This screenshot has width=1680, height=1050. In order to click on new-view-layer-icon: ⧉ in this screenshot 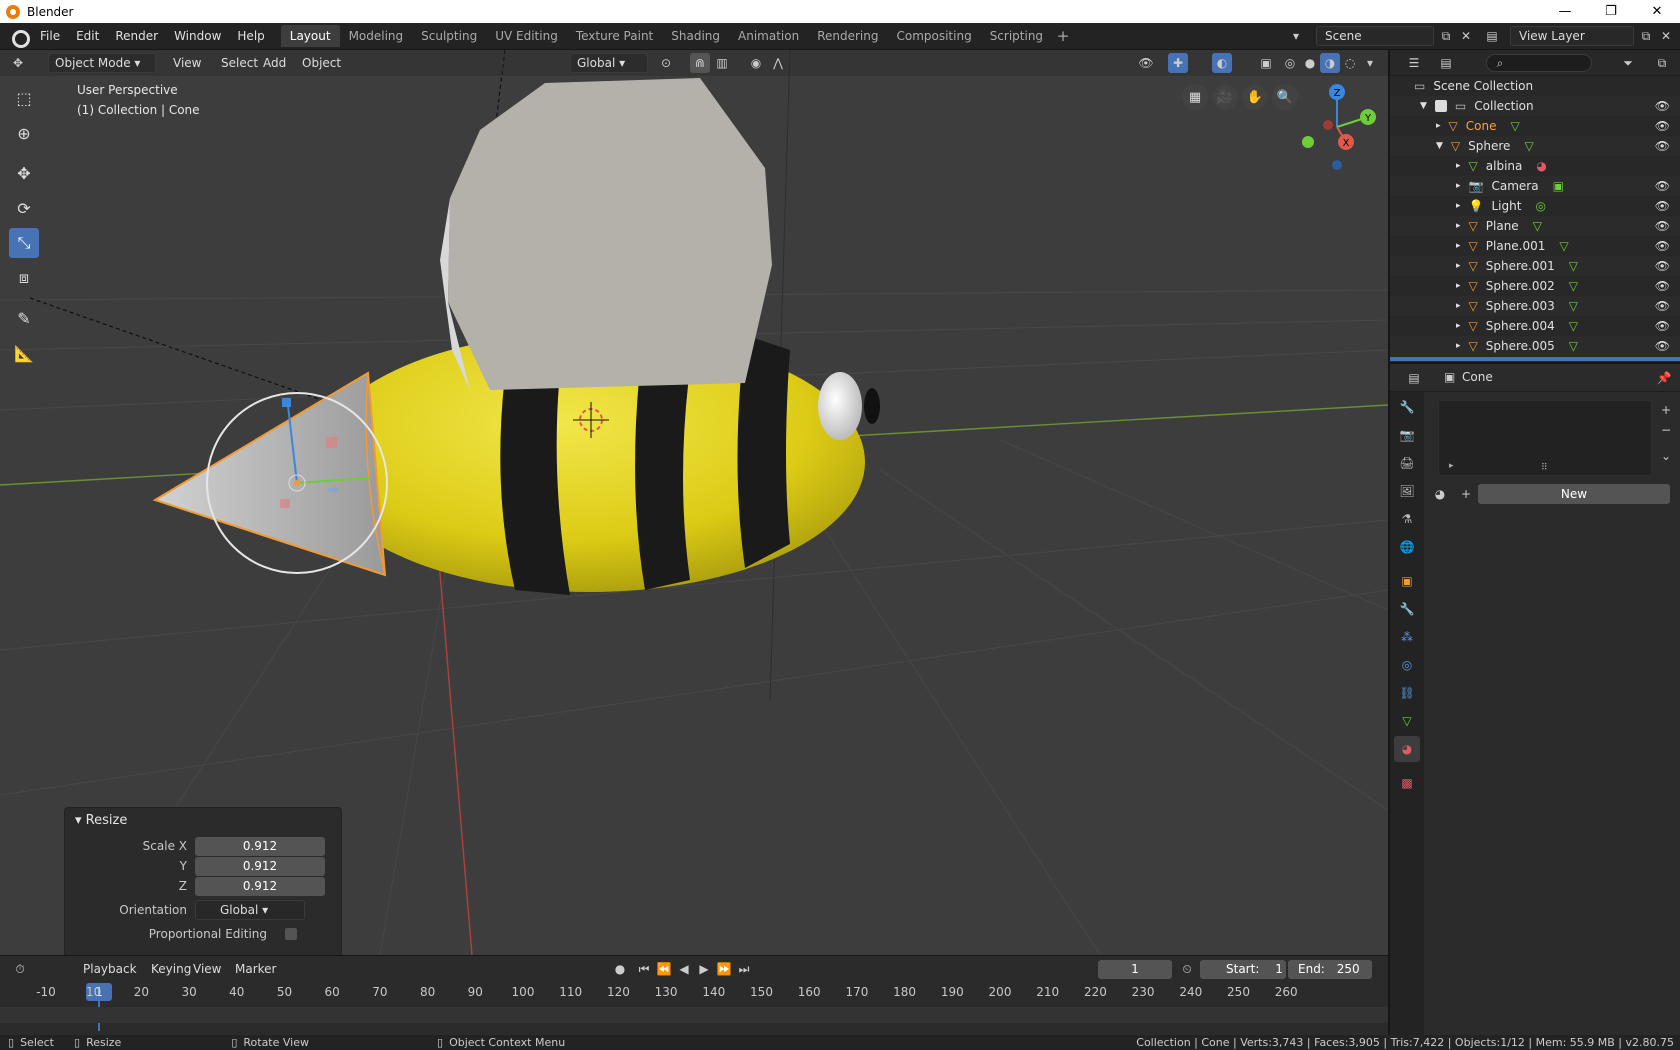, I will do `click(1646, 36)`.